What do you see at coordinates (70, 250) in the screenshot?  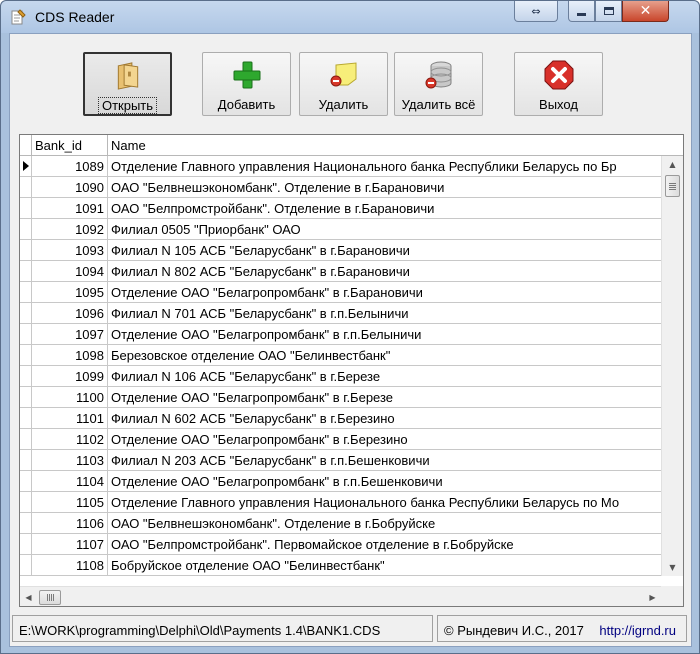 I see `cell-bank-id: 1093` at bounding box center [70, 250].